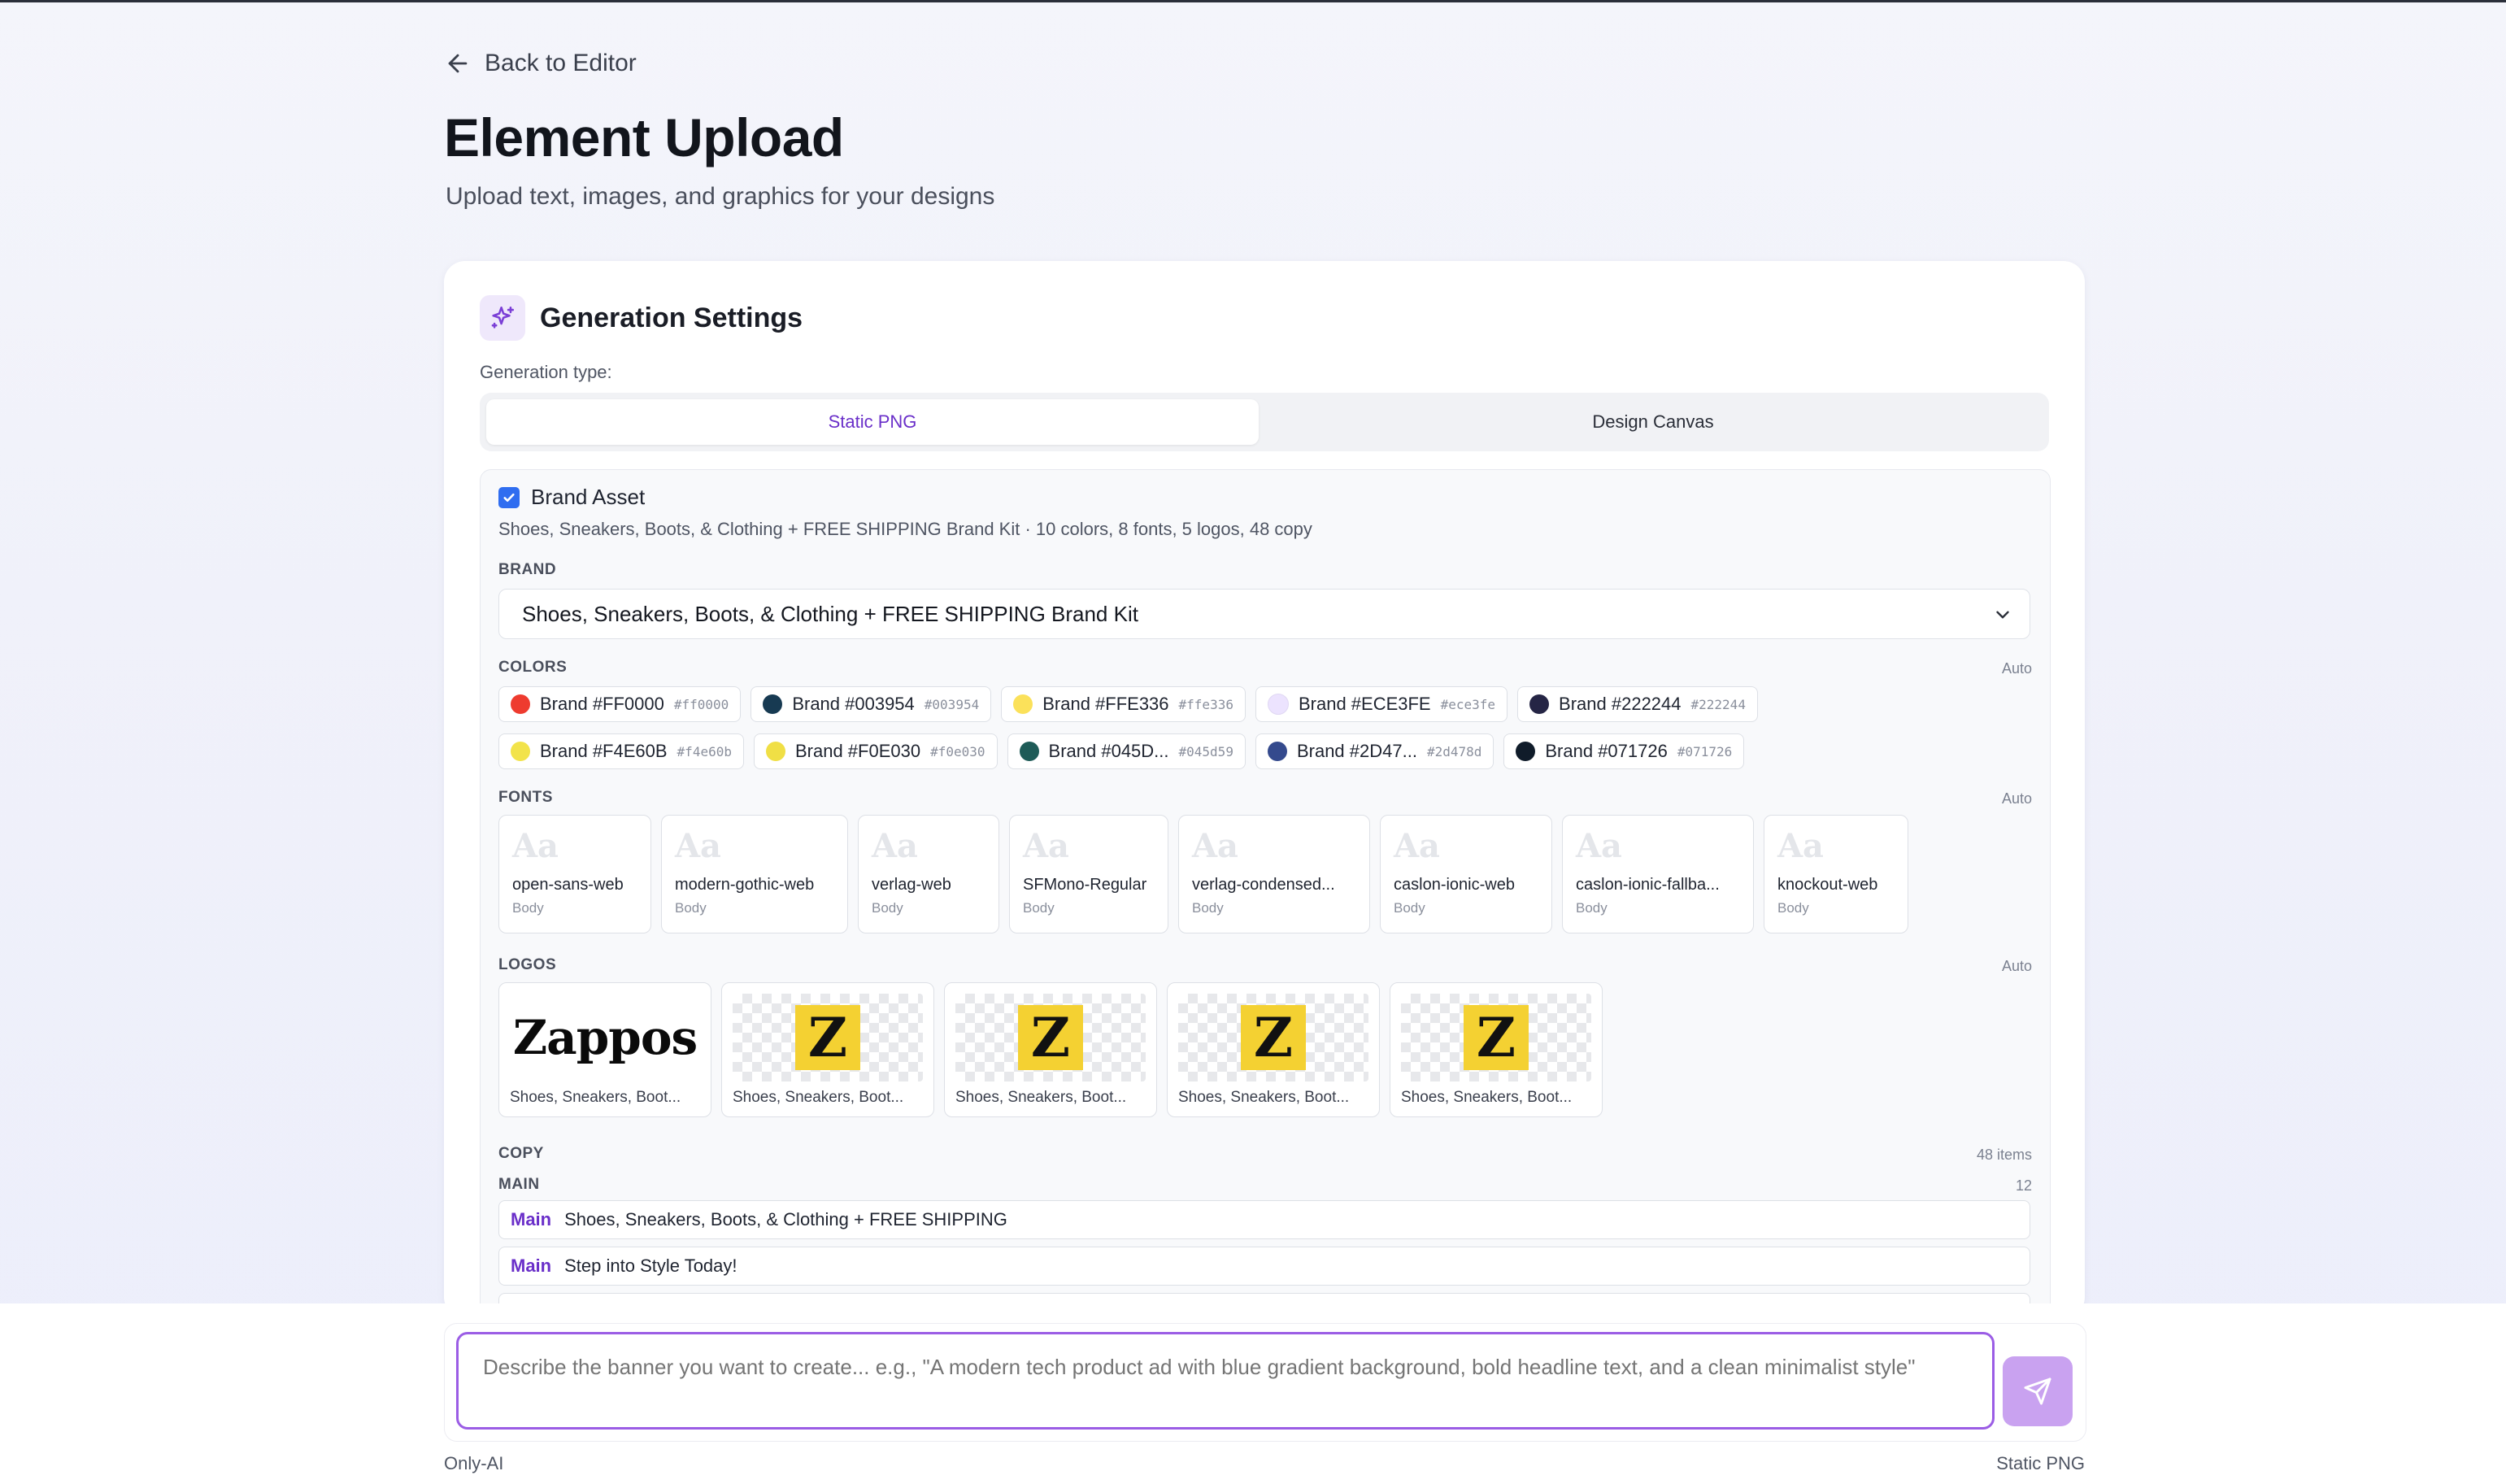 The width and height of the screenshot is (2506, 1484). Describe the element at coordinates (604, 751) in the screenshot. I see `color-name: Brand #F4E60B` at that location.